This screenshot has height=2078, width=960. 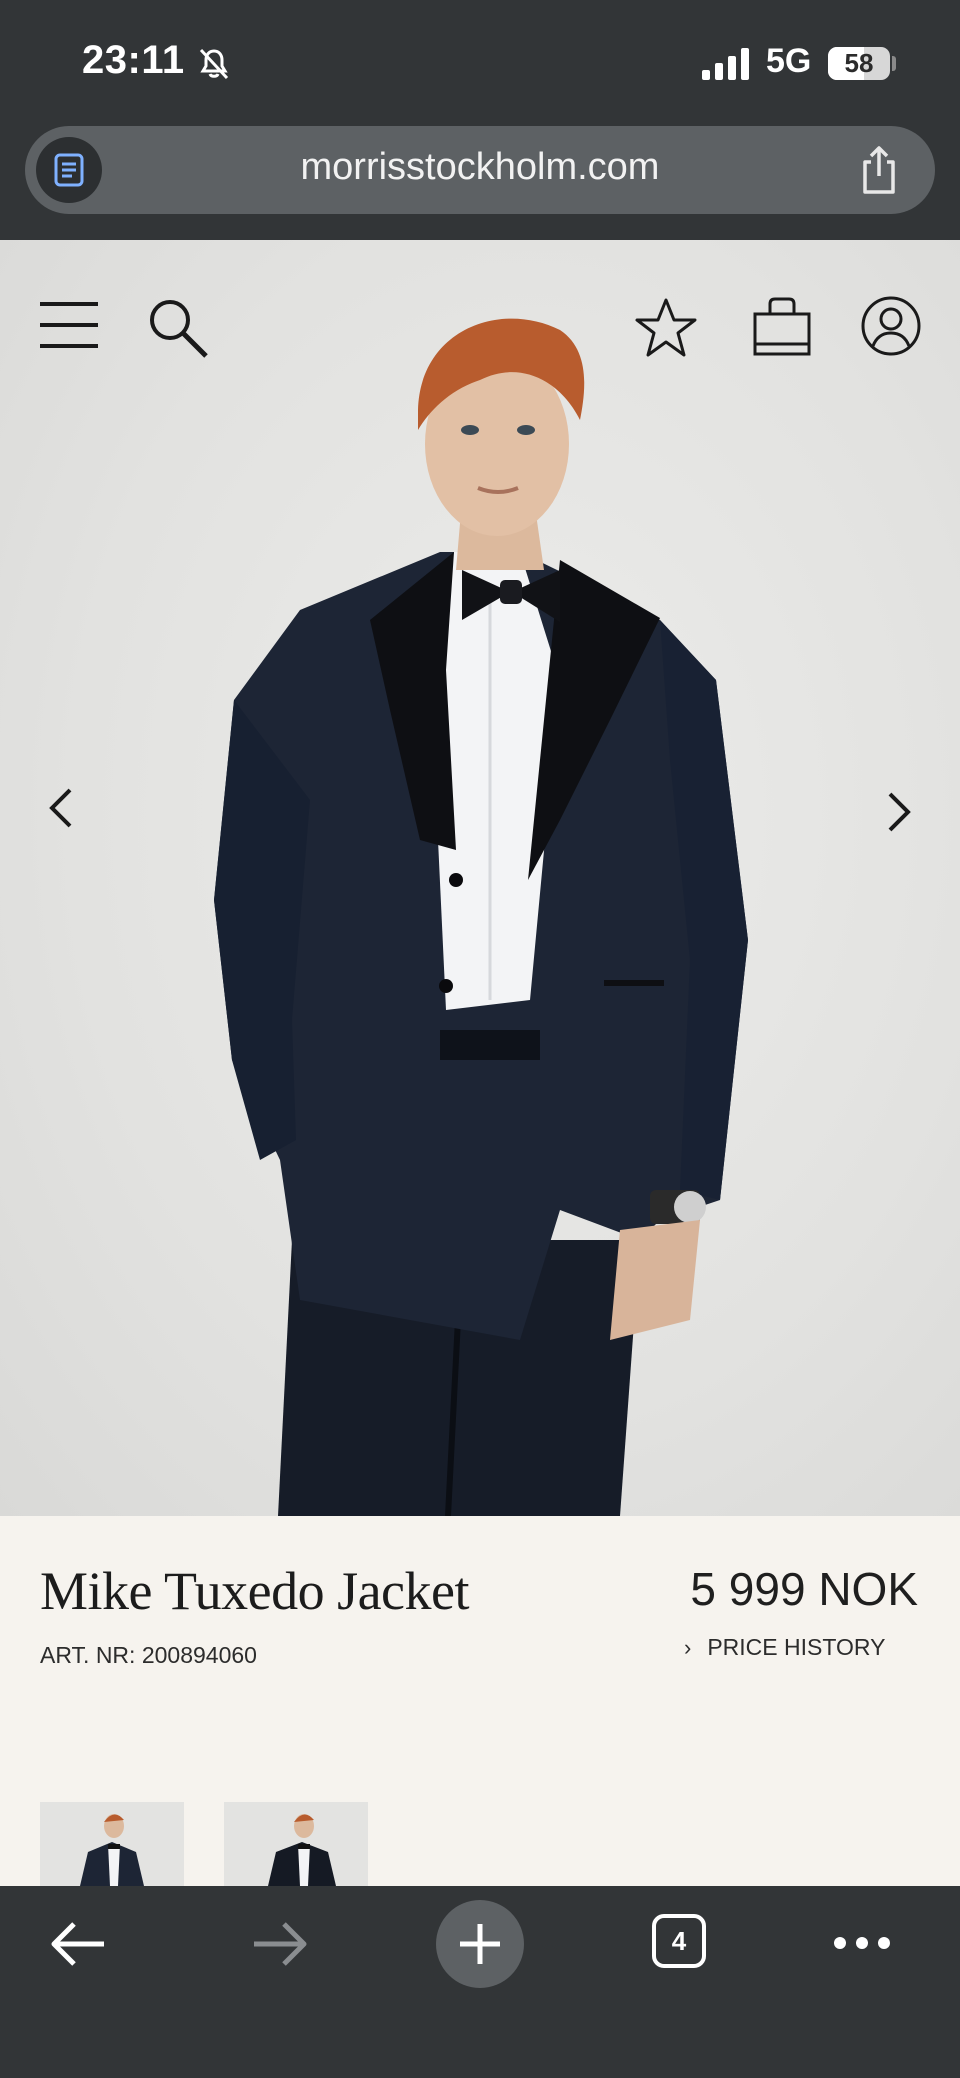 I want to click on url-bar: morrisstockholm.com, so click(x=480, y=170).